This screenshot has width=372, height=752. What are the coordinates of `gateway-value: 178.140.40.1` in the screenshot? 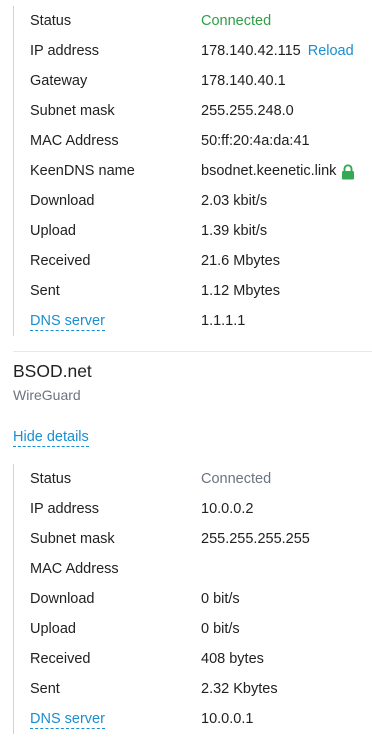 It's located at (243, 81).